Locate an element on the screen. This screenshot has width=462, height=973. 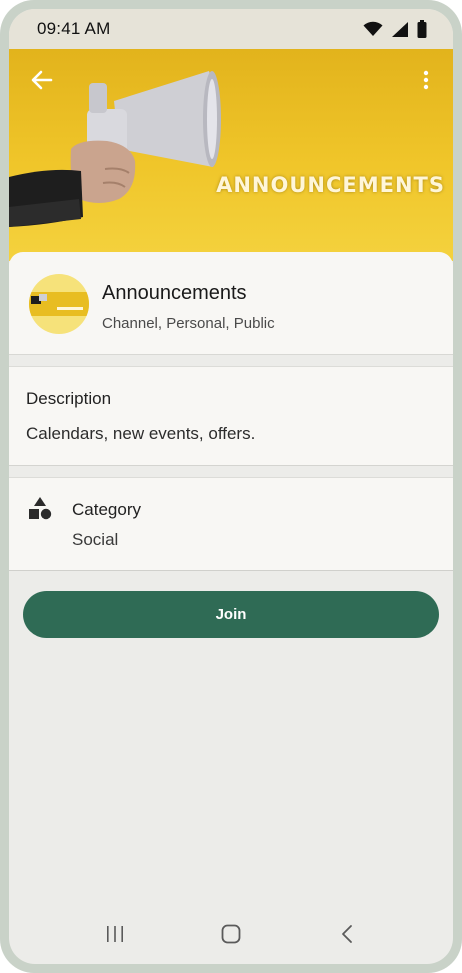
avatar-image is located at coordinates (59, 304).